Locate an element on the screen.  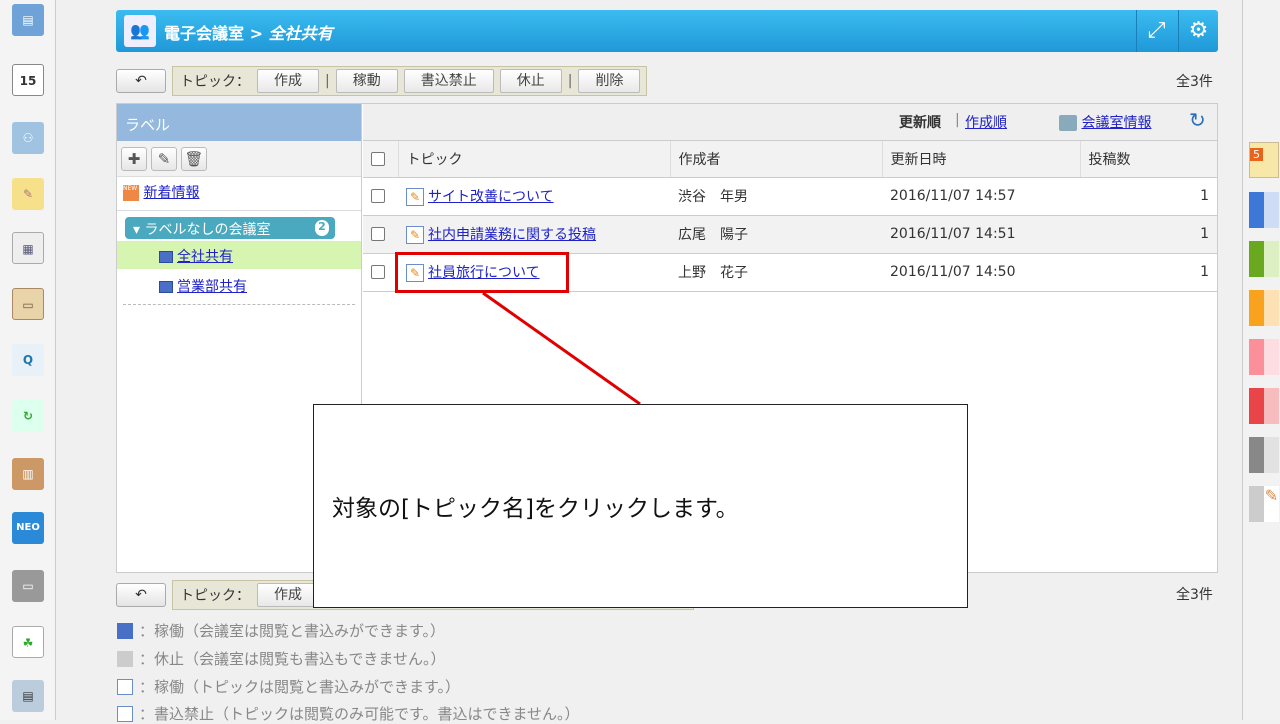
callout-pointer is located at coordinates (561, 348).